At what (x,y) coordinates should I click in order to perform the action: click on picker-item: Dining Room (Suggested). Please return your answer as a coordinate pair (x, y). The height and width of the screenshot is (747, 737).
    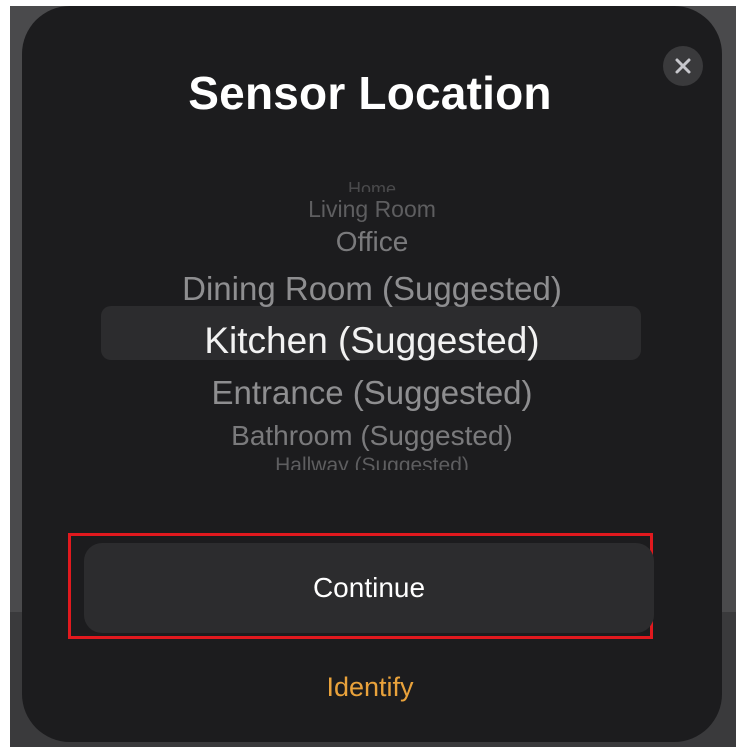
    Looking at the image, I should click on (372, 289).